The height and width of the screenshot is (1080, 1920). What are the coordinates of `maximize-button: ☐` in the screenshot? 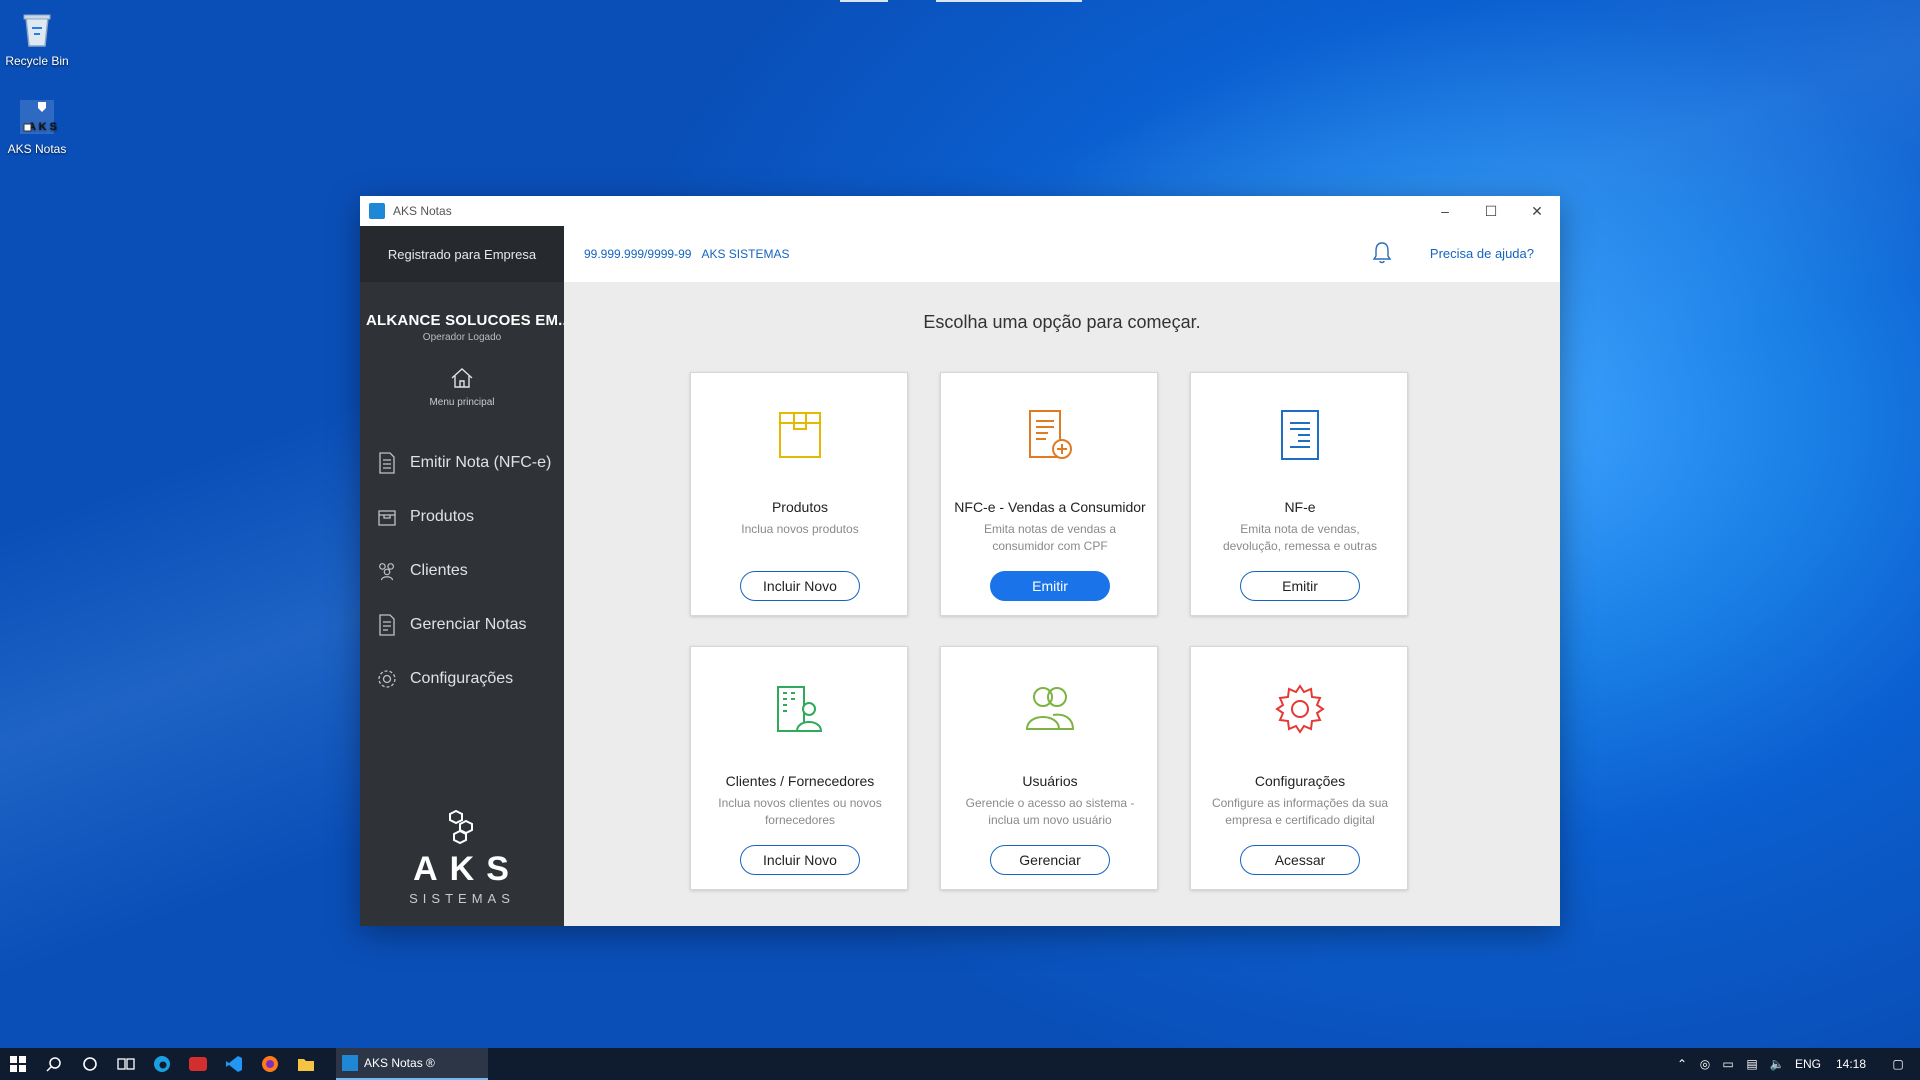 It's located at (1491, 211).